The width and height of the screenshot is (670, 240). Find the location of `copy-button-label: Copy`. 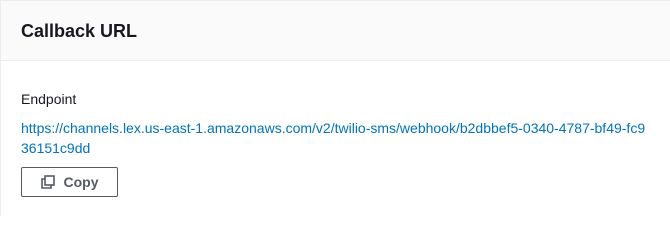

copy-button-label: Copy is located at coordinates (81, 182).